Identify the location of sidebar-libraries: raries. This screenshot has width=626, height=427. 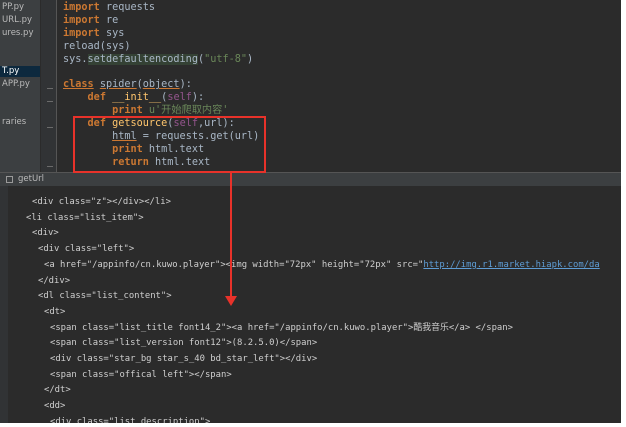
(14, 122).